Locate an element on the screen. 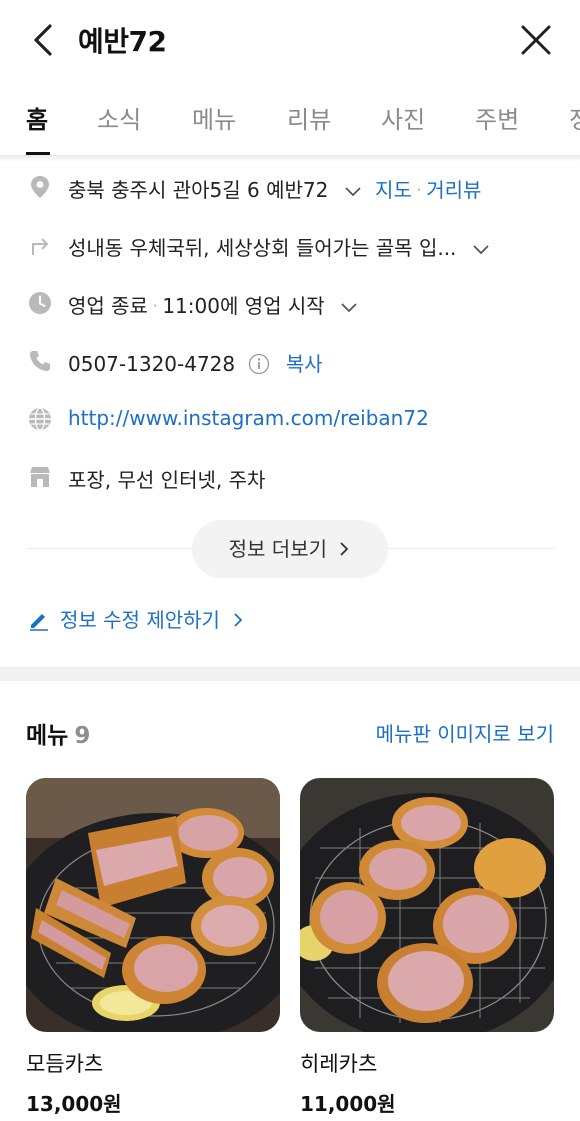 The height and width of the screenshot is (1121, 580). globe-icon is located at coordinates (40, 419).